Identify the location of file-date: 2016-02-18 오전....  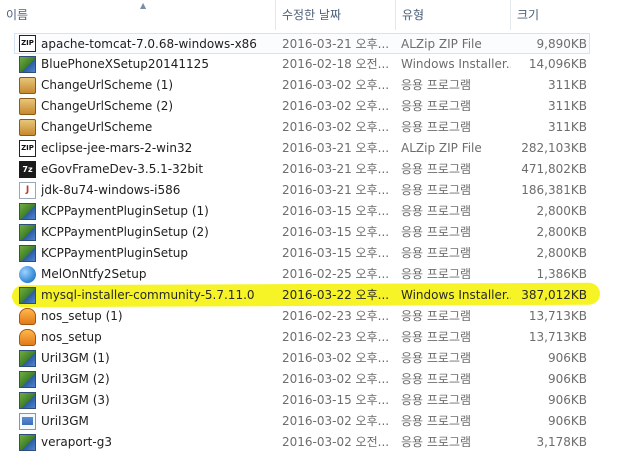
(336, 64).